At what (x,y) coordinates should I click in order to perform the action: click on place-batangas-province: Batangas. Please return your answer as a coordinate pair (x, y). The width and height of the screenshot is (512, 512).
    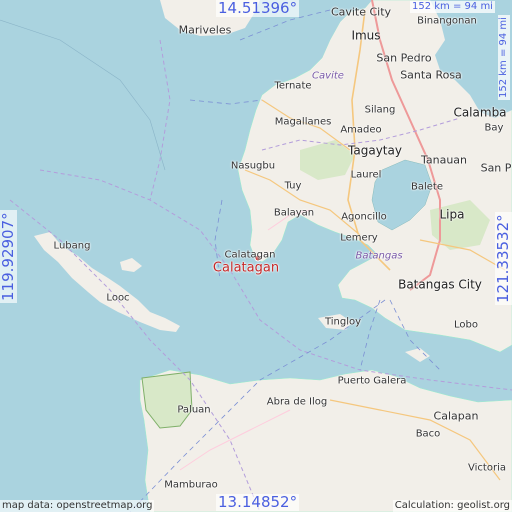
    Looking at the image, I should click on (379, 256).